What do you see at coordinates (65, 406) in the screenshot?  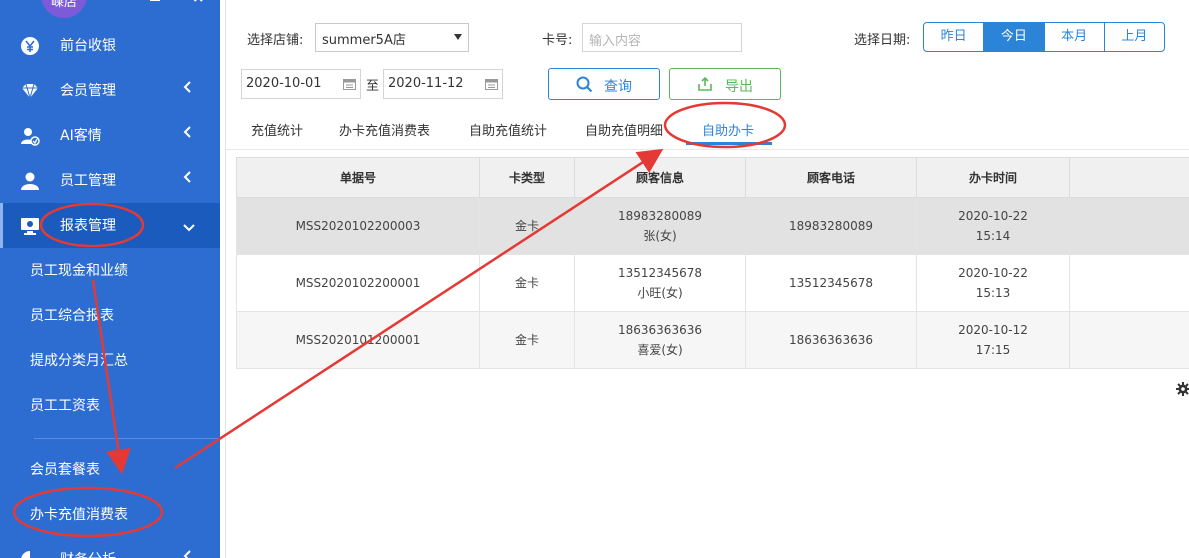 I see `sub-label: 员工工资表` at bounding box center [65, 406].